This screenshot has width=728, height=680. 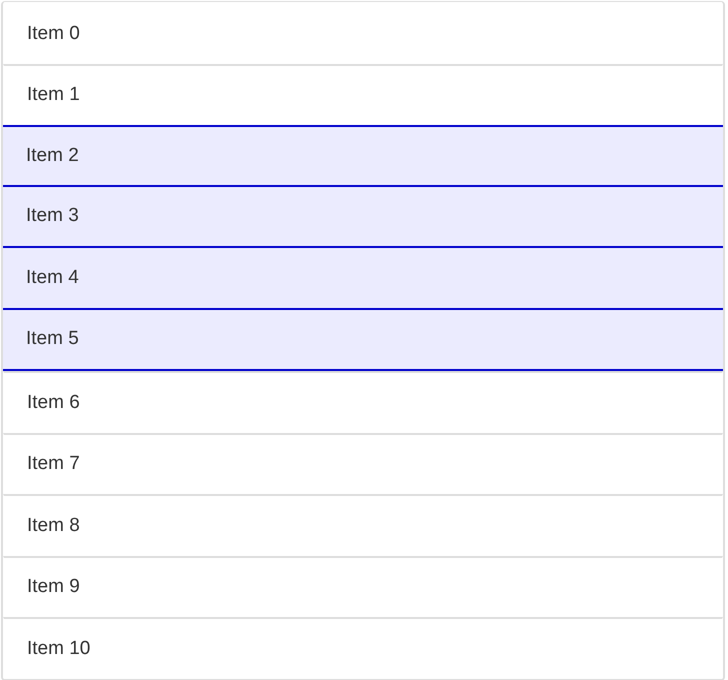 What do you see at coordinates (363, 647) in the screenshot?
I see `list-item: Item 10` at bounding box center [363, 647].